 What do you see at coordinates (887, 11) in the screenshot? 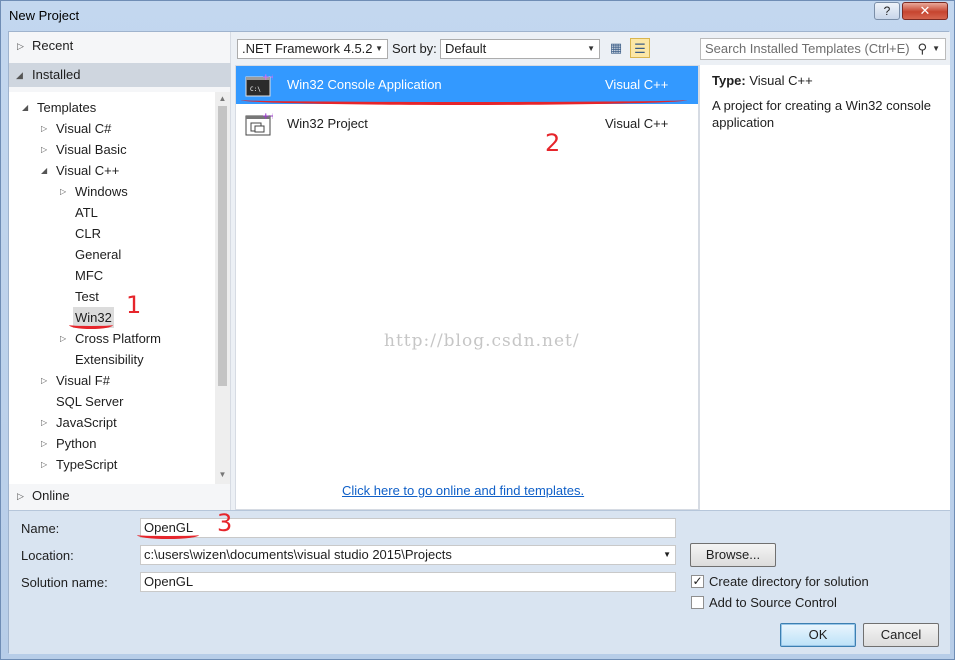
I see `help-button: ?` at bounding box center [887, 11].